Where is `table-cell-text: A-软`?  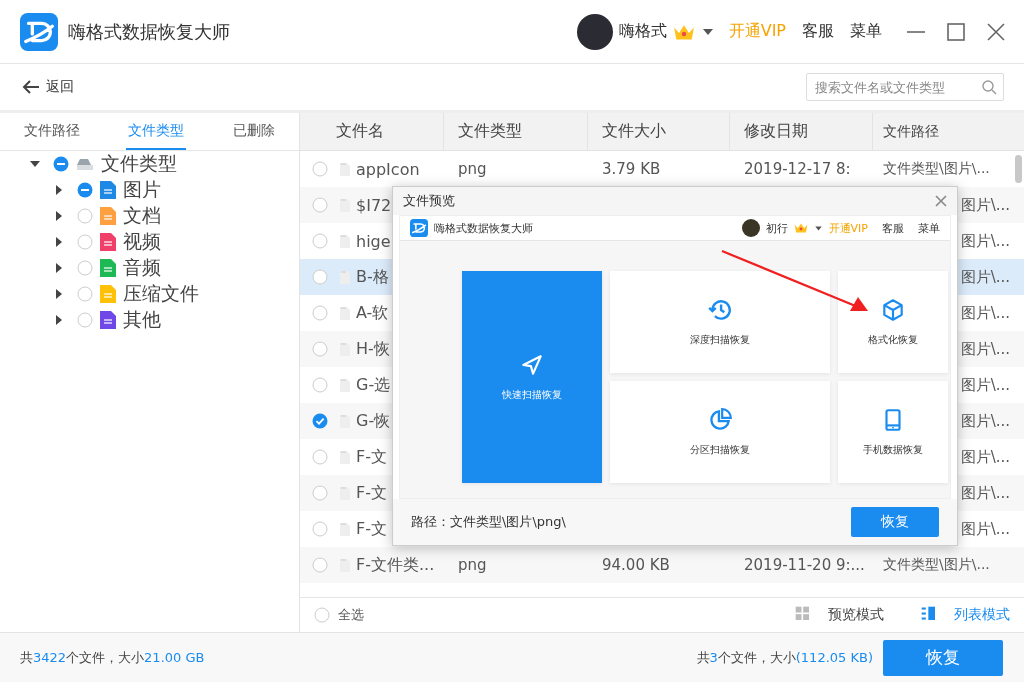
table-cell-text: A-软 is located at coordinates (372, 313).